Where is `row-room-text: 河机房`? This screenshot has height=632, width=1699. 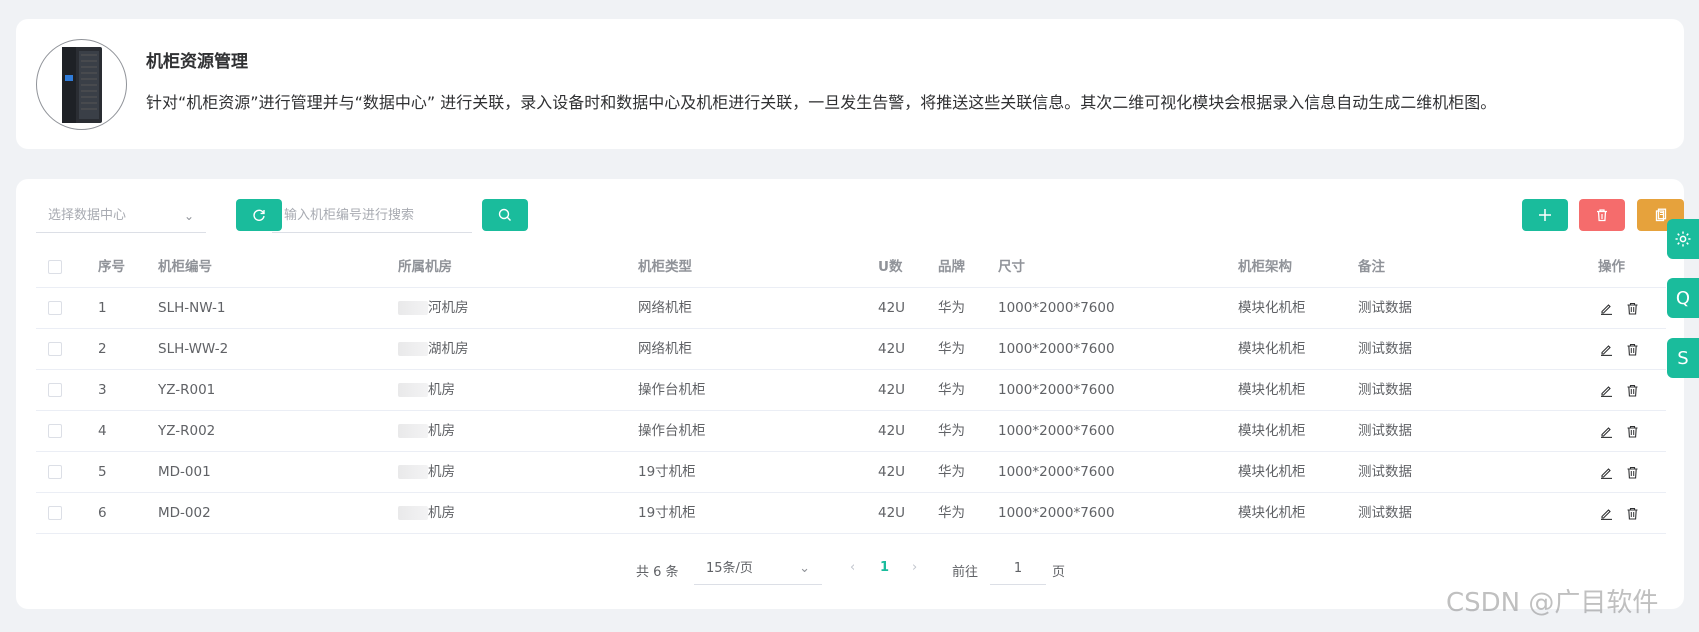 row-room-text: 河机房 is located at coordinates (448, 308).